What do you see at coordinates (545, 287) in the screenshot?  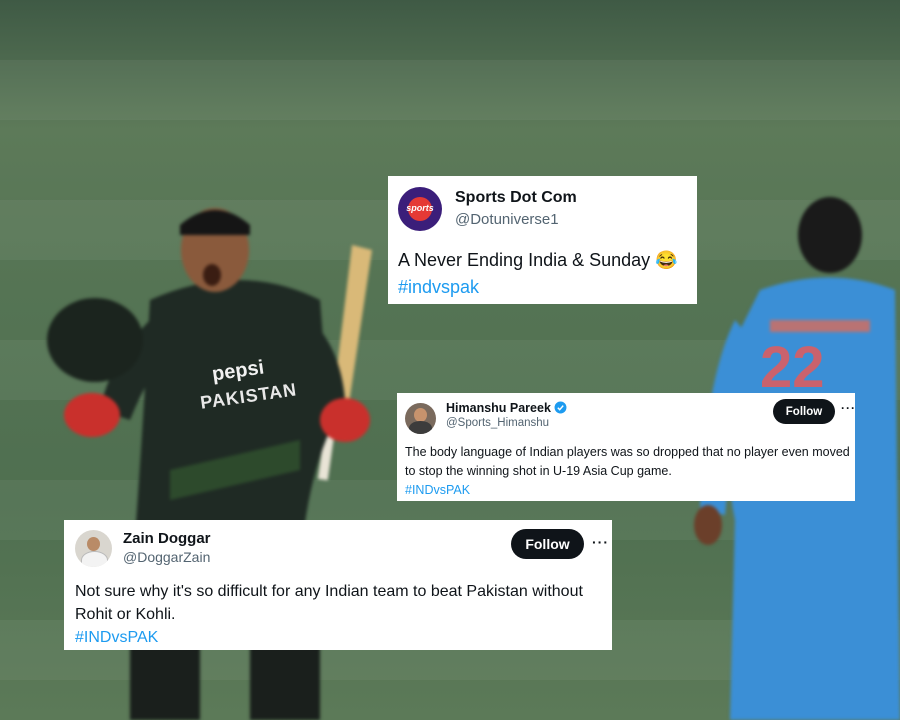 I see `hashtag-link: #indvspak` at bounding box center [545, 287].